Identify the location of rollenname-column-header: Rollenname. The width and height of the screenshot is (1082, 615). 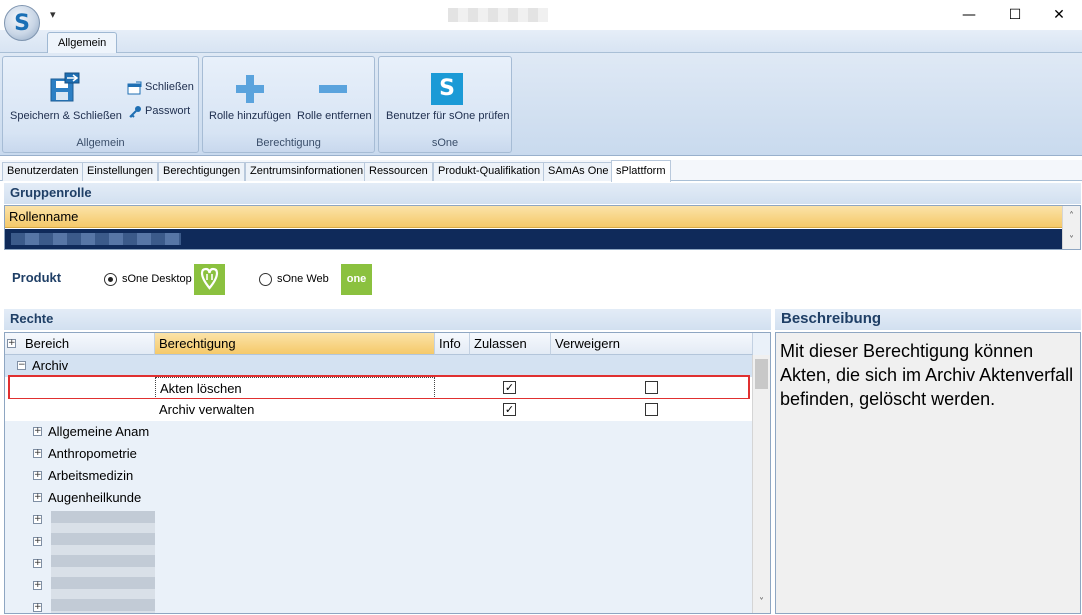
(534, 217).